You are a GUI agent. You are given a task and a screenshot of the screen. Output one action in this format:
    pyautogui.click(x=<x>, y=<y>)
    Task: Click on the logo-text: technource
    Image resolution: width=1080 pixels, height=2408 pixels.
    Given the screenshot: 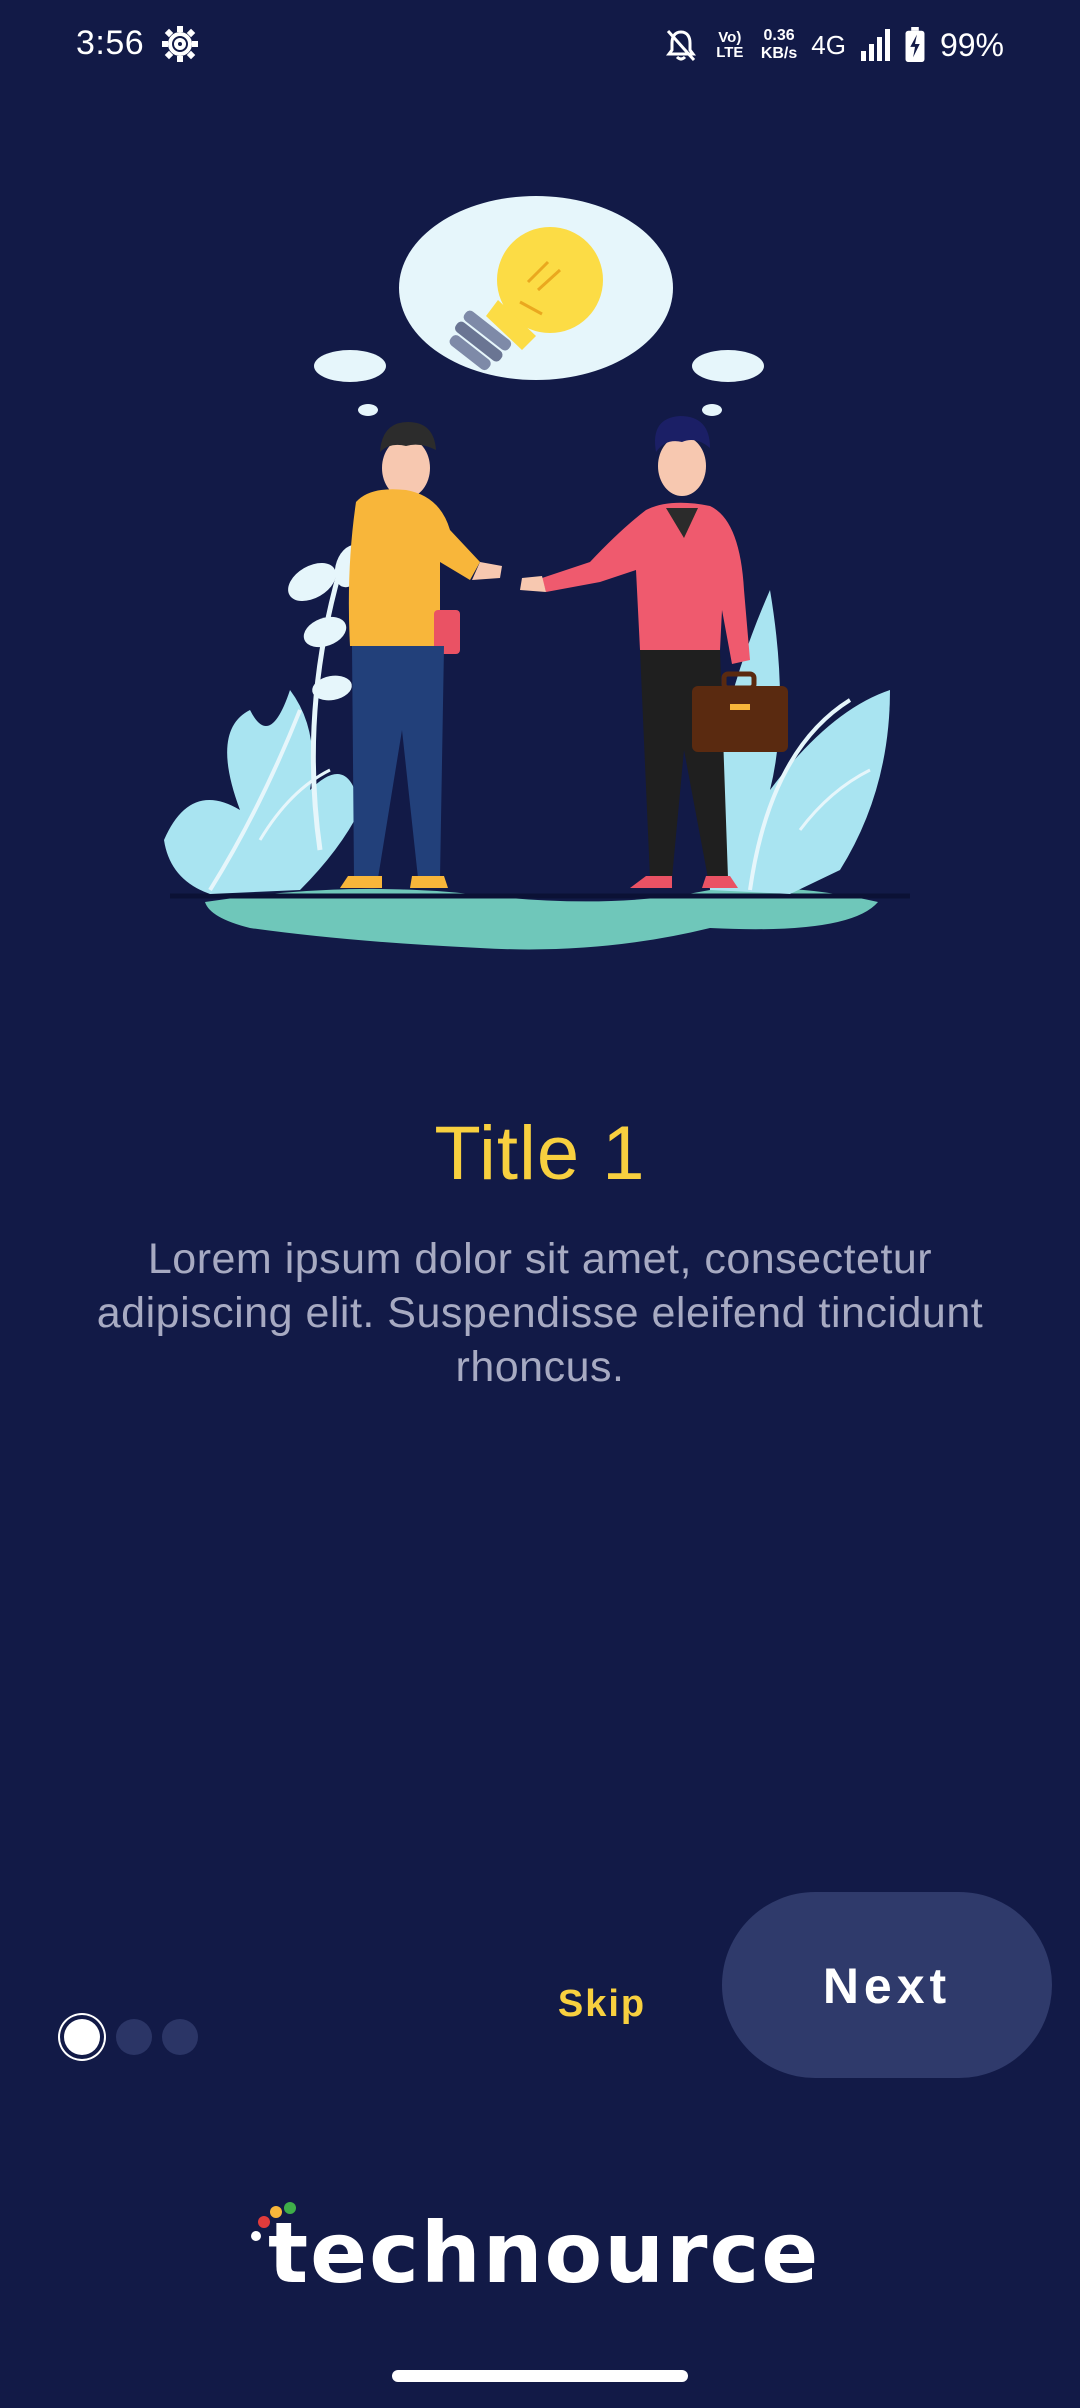 What is the action you would take?
    pyautogui.click(x=544, y=2253)
    